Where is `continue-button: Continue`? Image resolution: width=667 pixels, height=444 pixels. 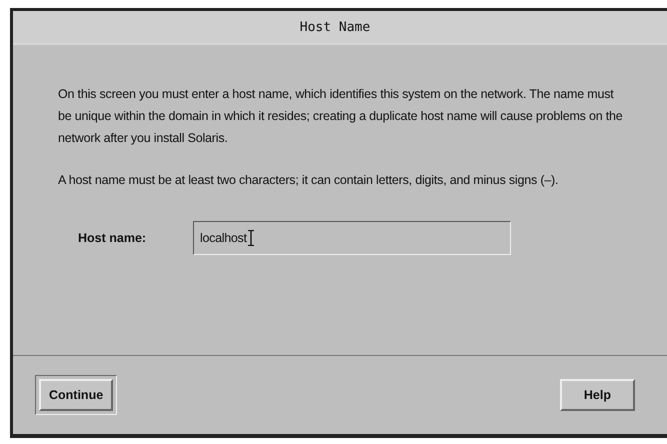 continue-button: Continue is located at coordinates (76, 395).